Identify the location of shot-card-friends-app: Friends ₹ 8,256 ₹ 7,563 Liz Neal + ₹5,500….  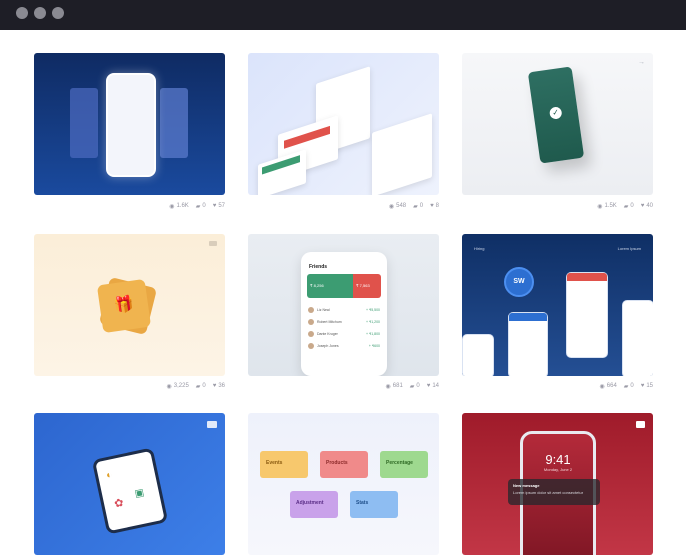
(343, 305).